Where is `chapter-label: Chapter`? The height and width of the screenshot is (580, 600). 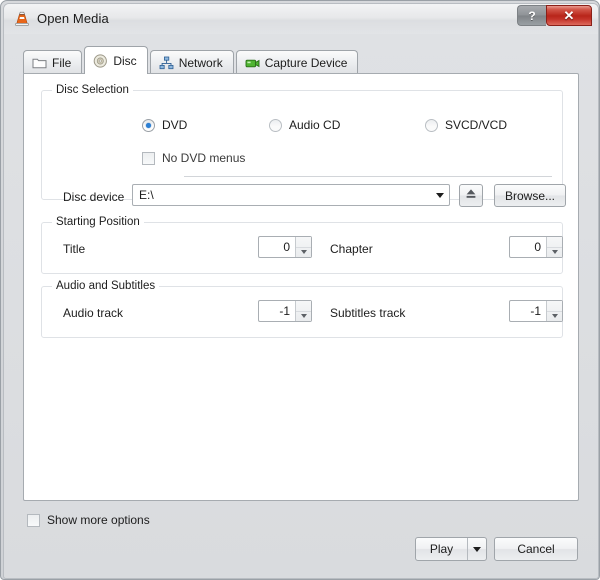
chapter-label: Chapter is located at coordinates (351, 249).